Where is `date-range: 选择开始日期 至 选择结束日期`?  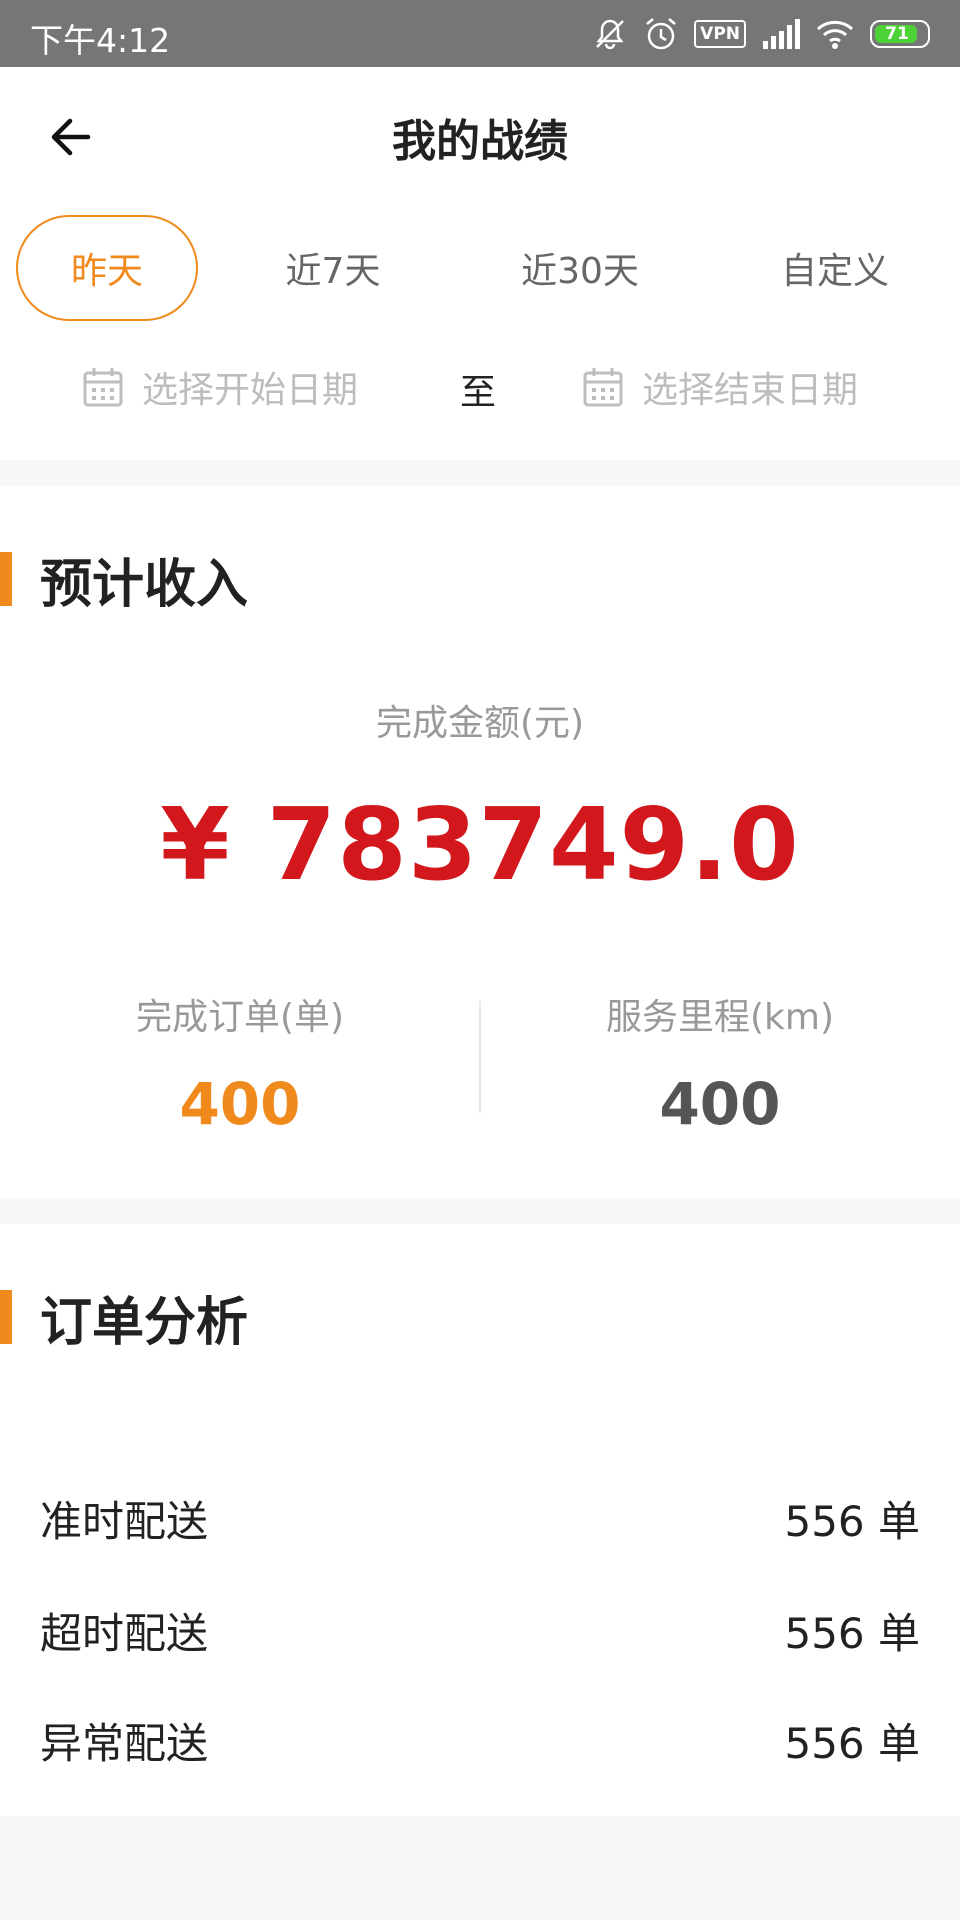 date-range: 选择开始日期 至 选择结束日期 is located at coordinates (480, 387).